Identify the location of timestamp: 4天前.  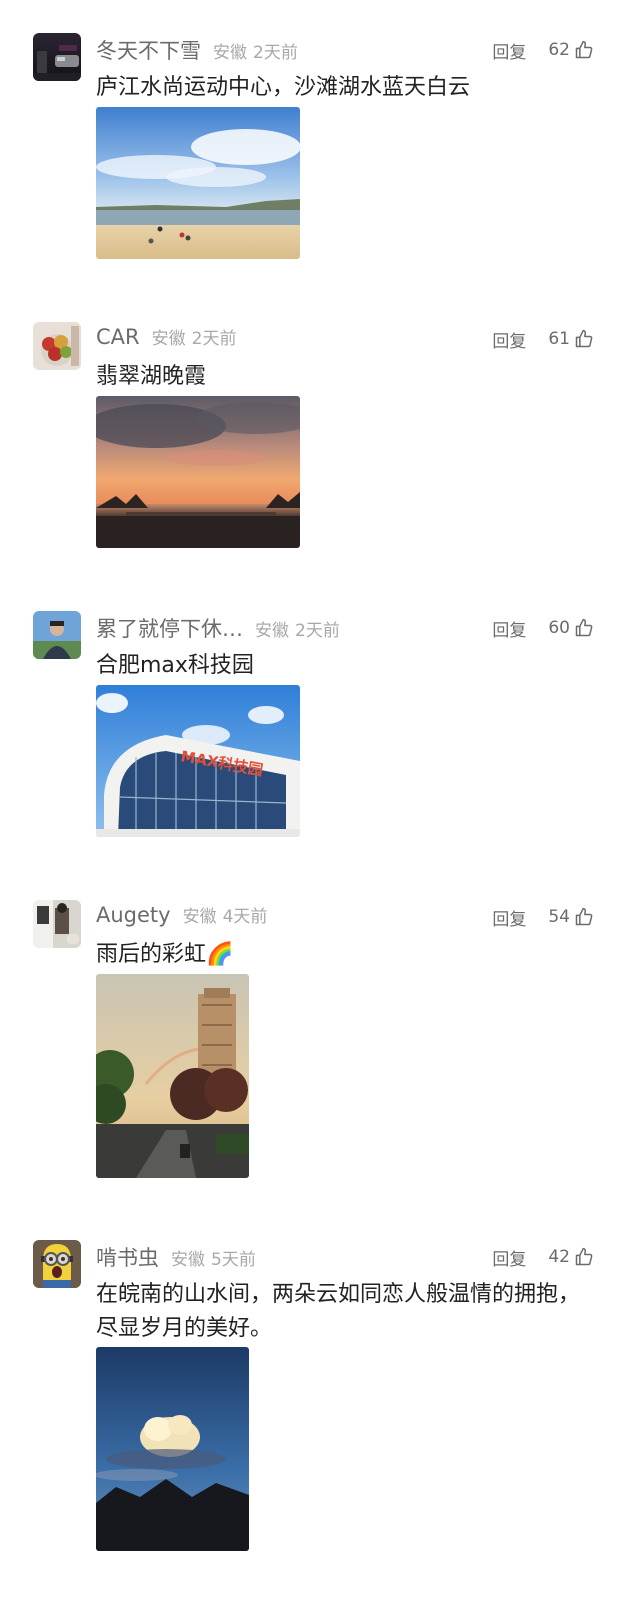
(245, 917).